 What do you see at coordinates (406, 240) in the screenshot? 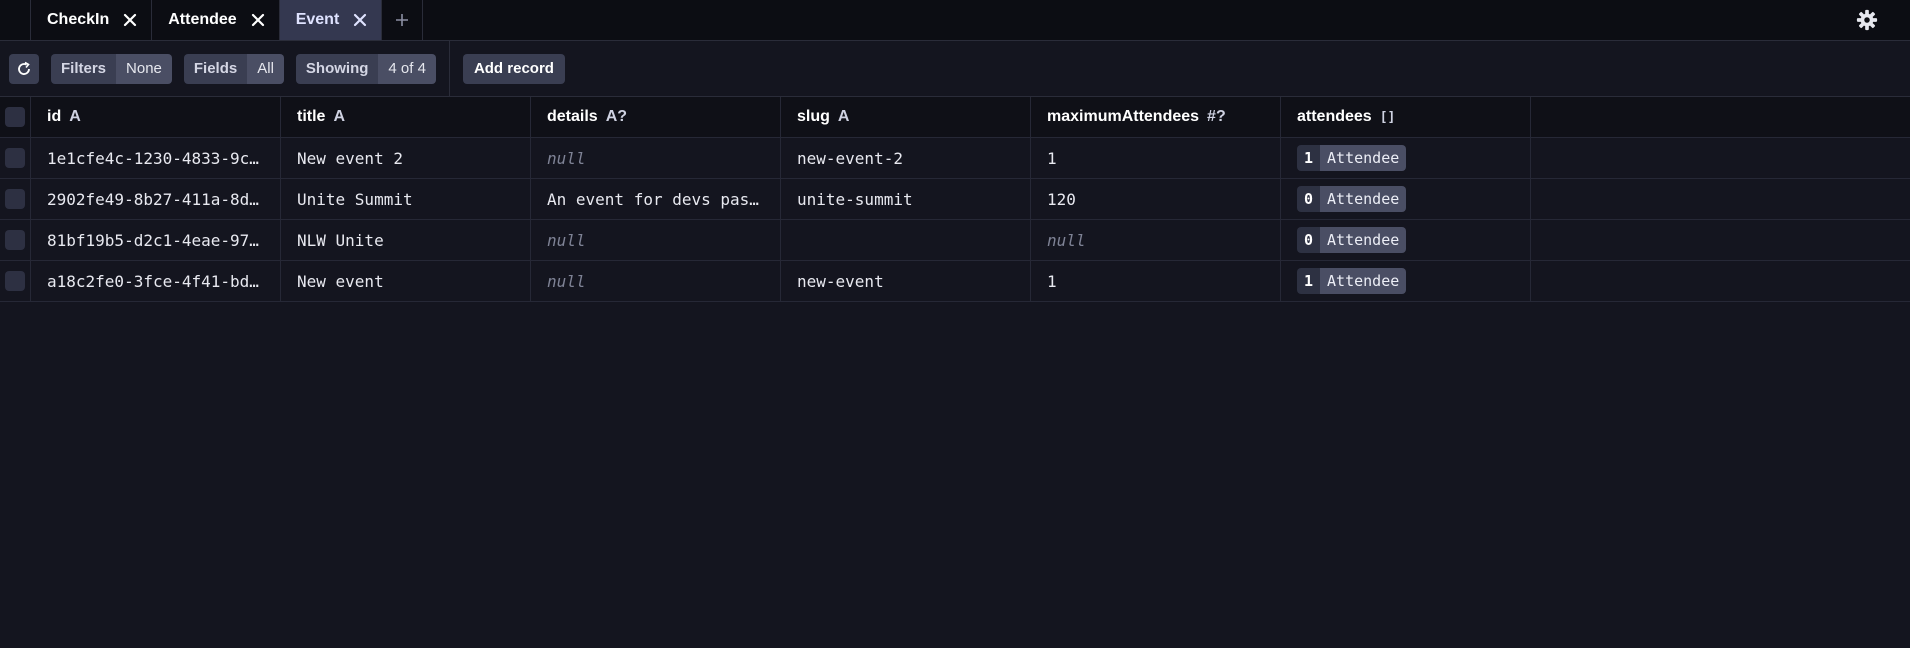
I see `cell-title: NLW Unite` at bounding box center [406, 240].